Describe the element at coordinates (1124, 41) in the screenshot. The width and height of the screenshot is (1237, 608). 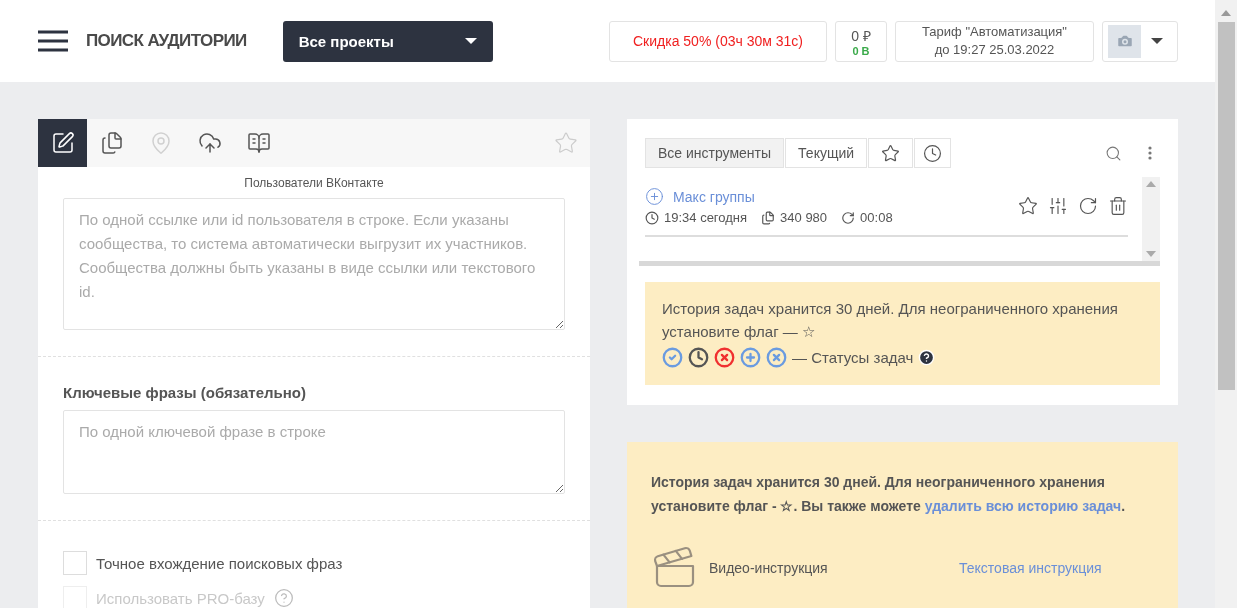
I see `camera-icon` at that location.